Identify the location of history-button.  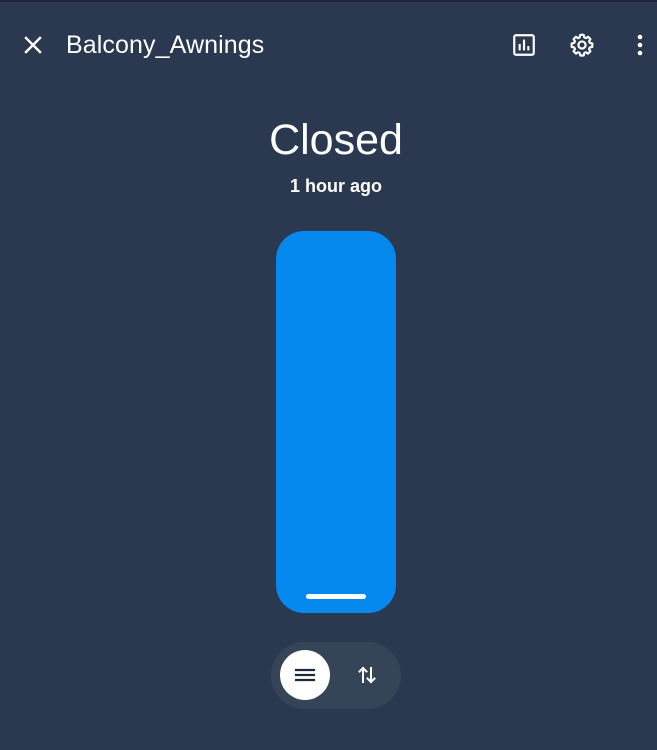
(524, 45).